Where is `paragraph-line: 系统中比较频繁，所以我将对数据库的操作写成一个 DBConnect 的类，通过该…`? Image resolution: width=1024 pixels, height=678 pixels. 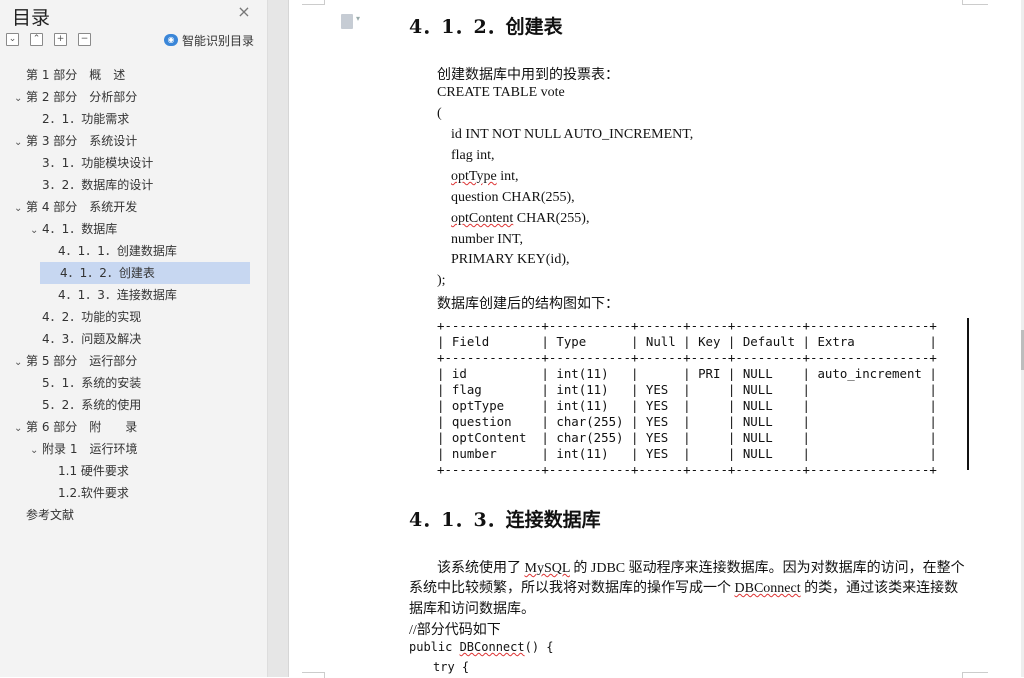
paragraph-line: 系统中比较频繁，所以我将对数据库的操作写成一个 DBConnect 的类，通过该… is located at coordinates (683, 587).